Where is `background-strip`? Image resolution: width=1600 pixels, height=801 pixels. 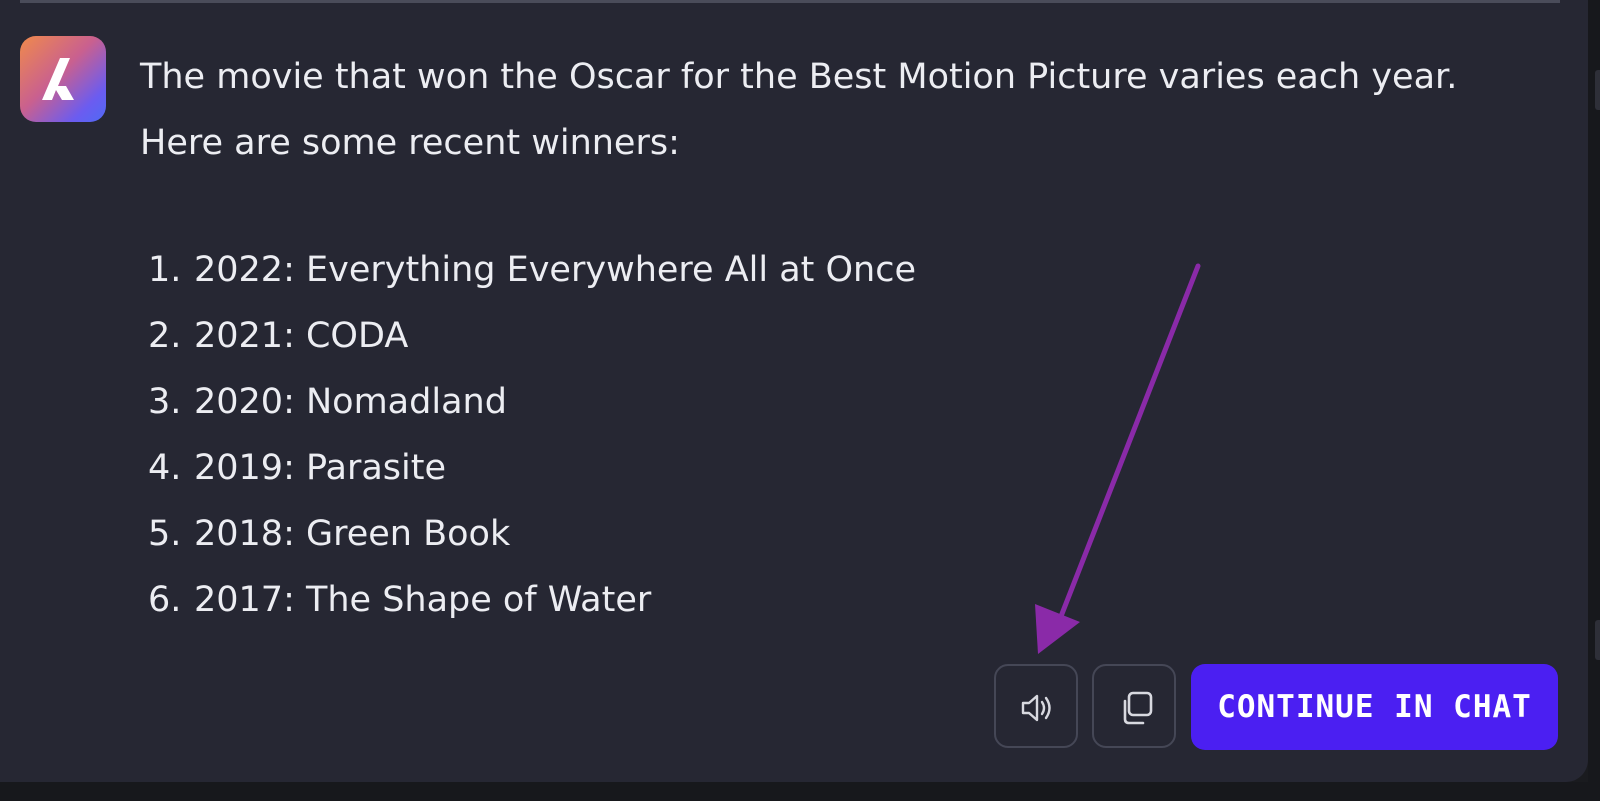
background-strip is located at coordinates (800, 791).